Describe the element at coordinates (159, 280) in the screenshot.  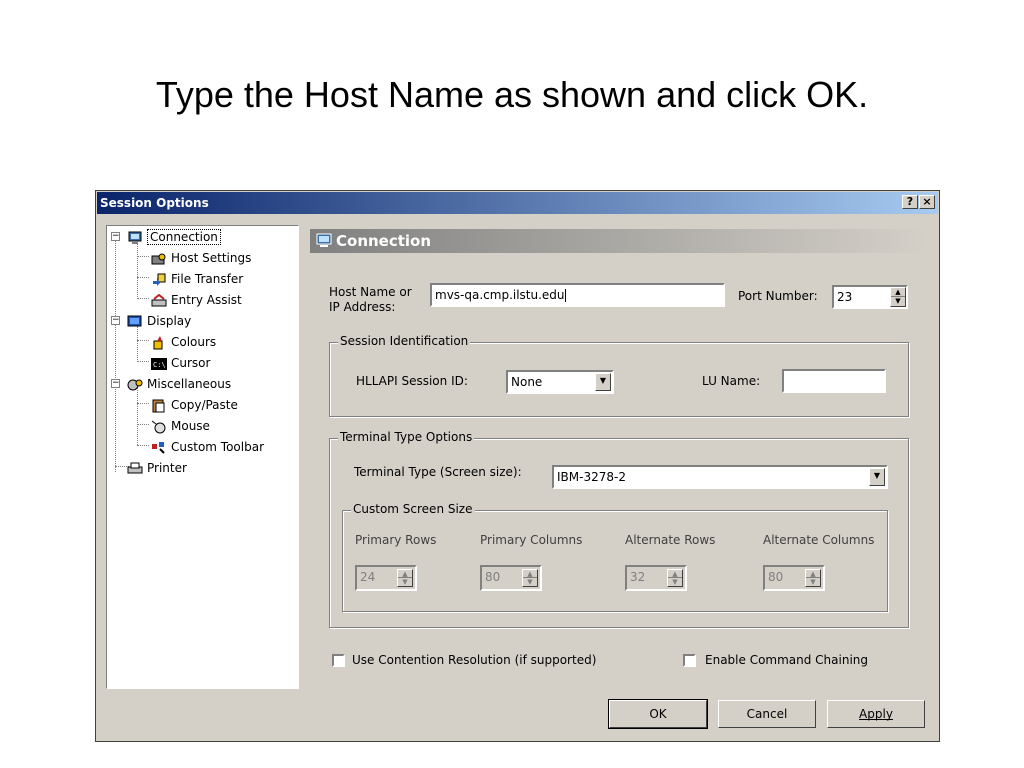
I see `file-transfer-icon` at that location.